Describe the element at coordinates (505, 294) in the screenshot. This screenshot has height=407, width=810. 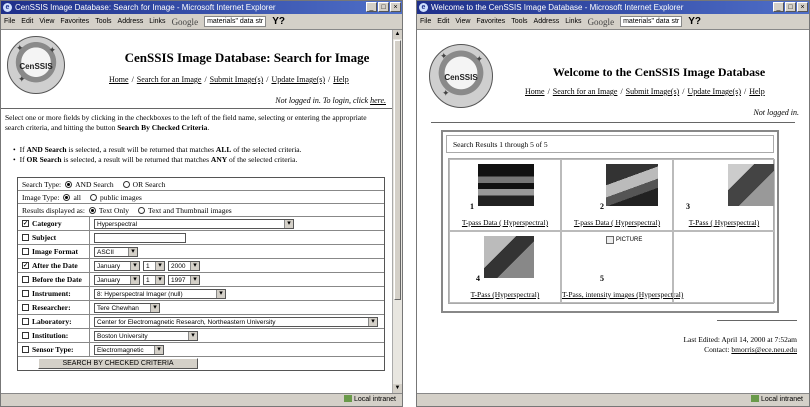
I see `result-link: T-Pass (Hyperspectral)` at that location.